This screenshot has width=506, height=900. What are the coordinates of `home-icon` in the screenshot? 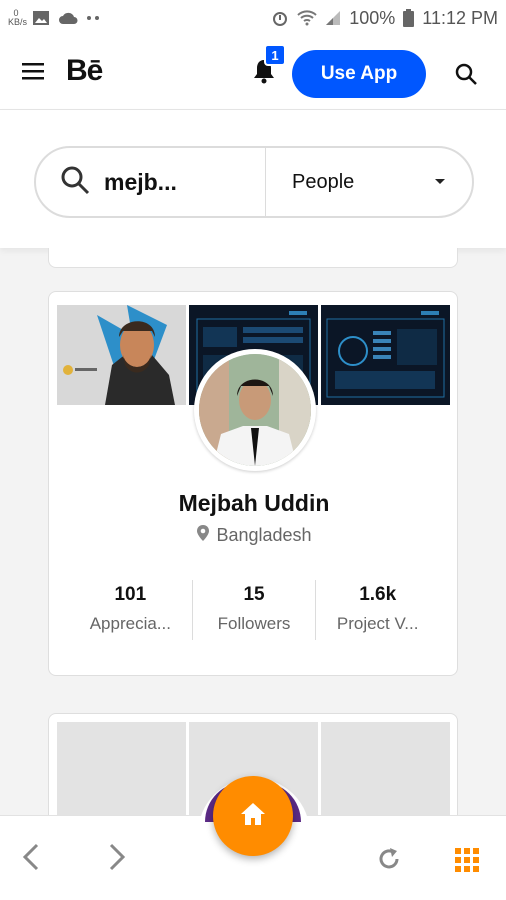 It's located at (253, 816).